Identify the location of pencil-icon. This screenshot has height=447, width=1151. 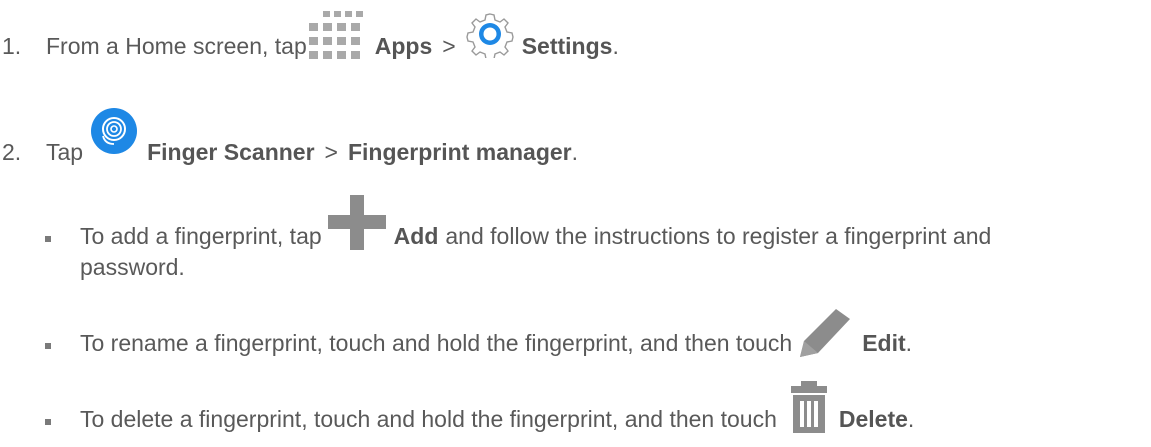
(824, 332).